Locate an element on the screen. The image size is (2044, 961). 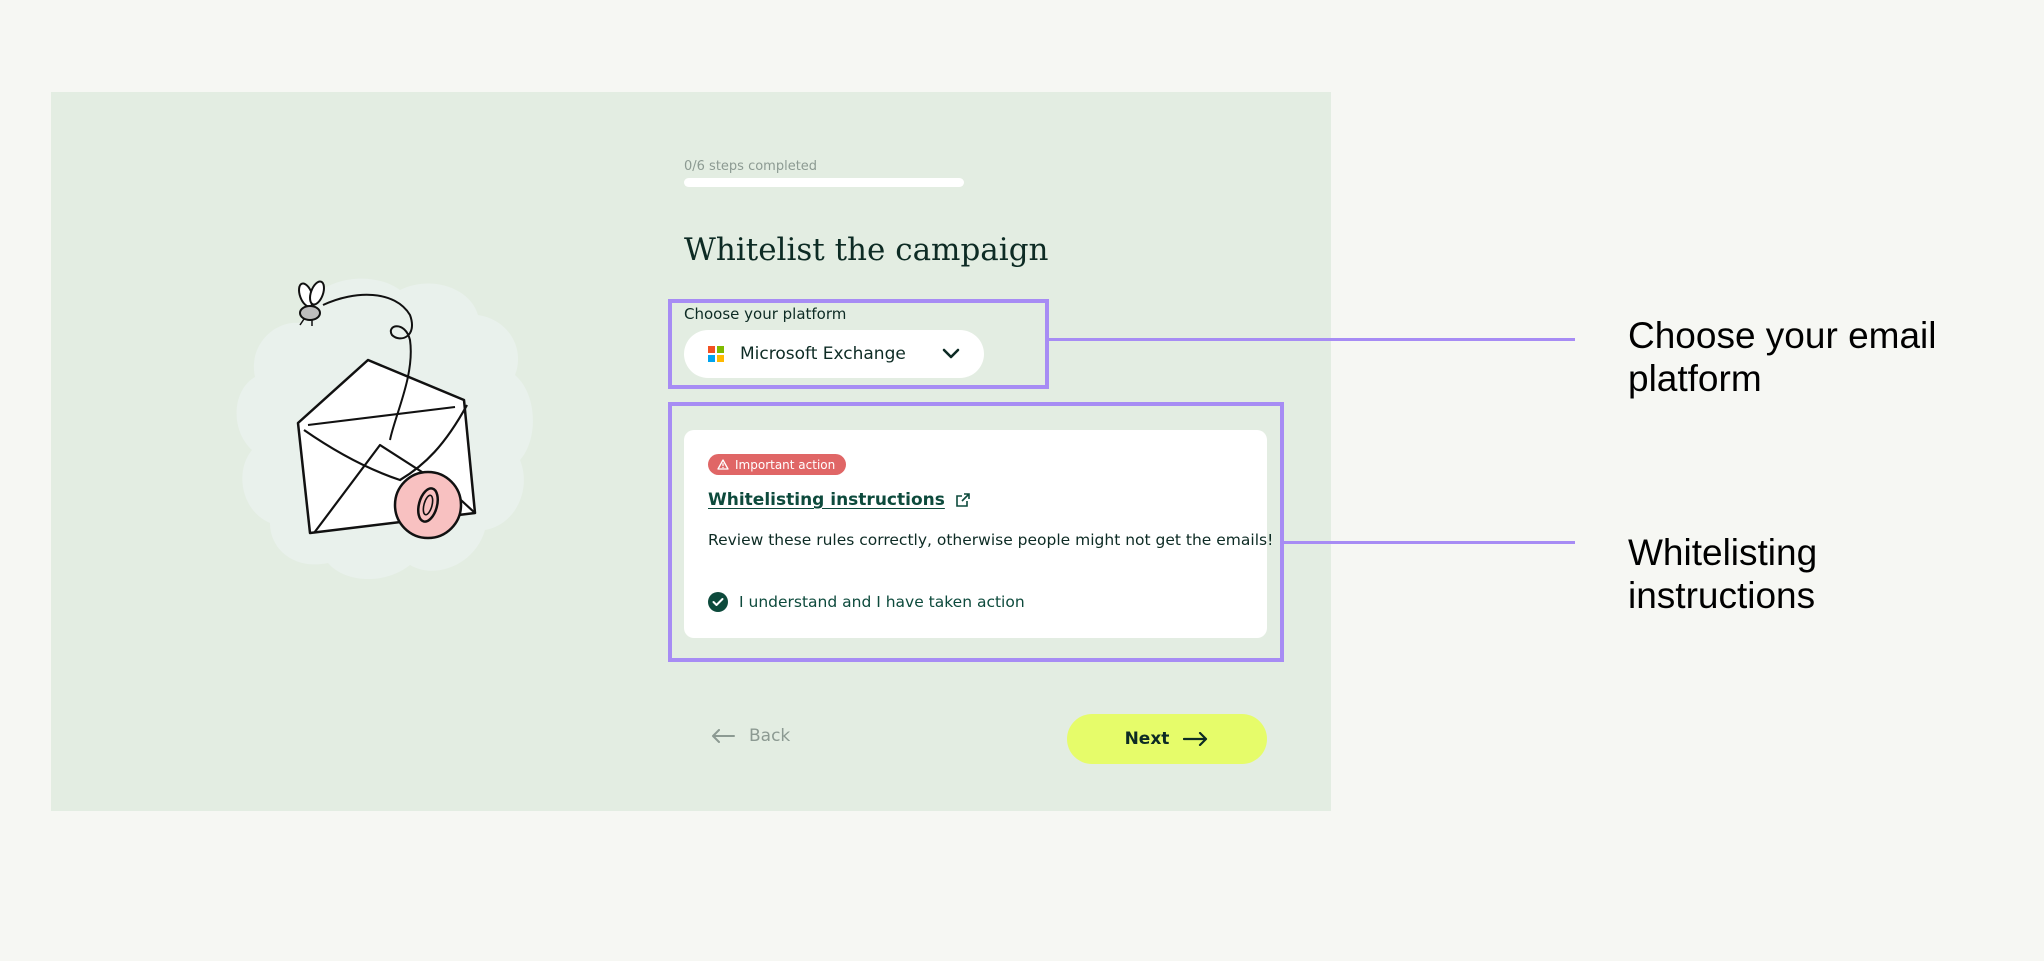
instructions-callout-line1: Whitelisting is located at coordinates (1723, 552).